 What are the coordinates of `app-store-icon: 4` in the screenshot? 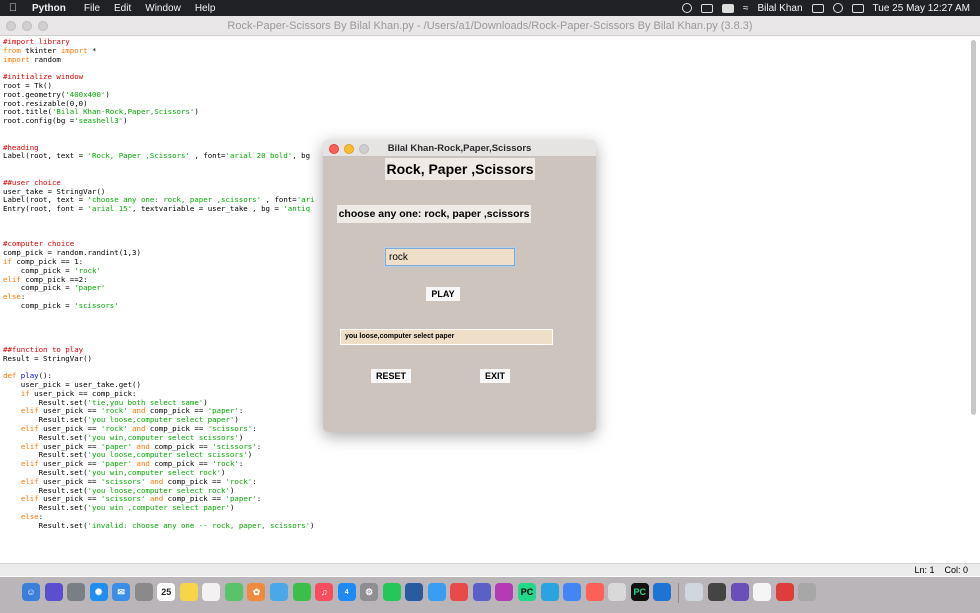 It's located at (346, 592).